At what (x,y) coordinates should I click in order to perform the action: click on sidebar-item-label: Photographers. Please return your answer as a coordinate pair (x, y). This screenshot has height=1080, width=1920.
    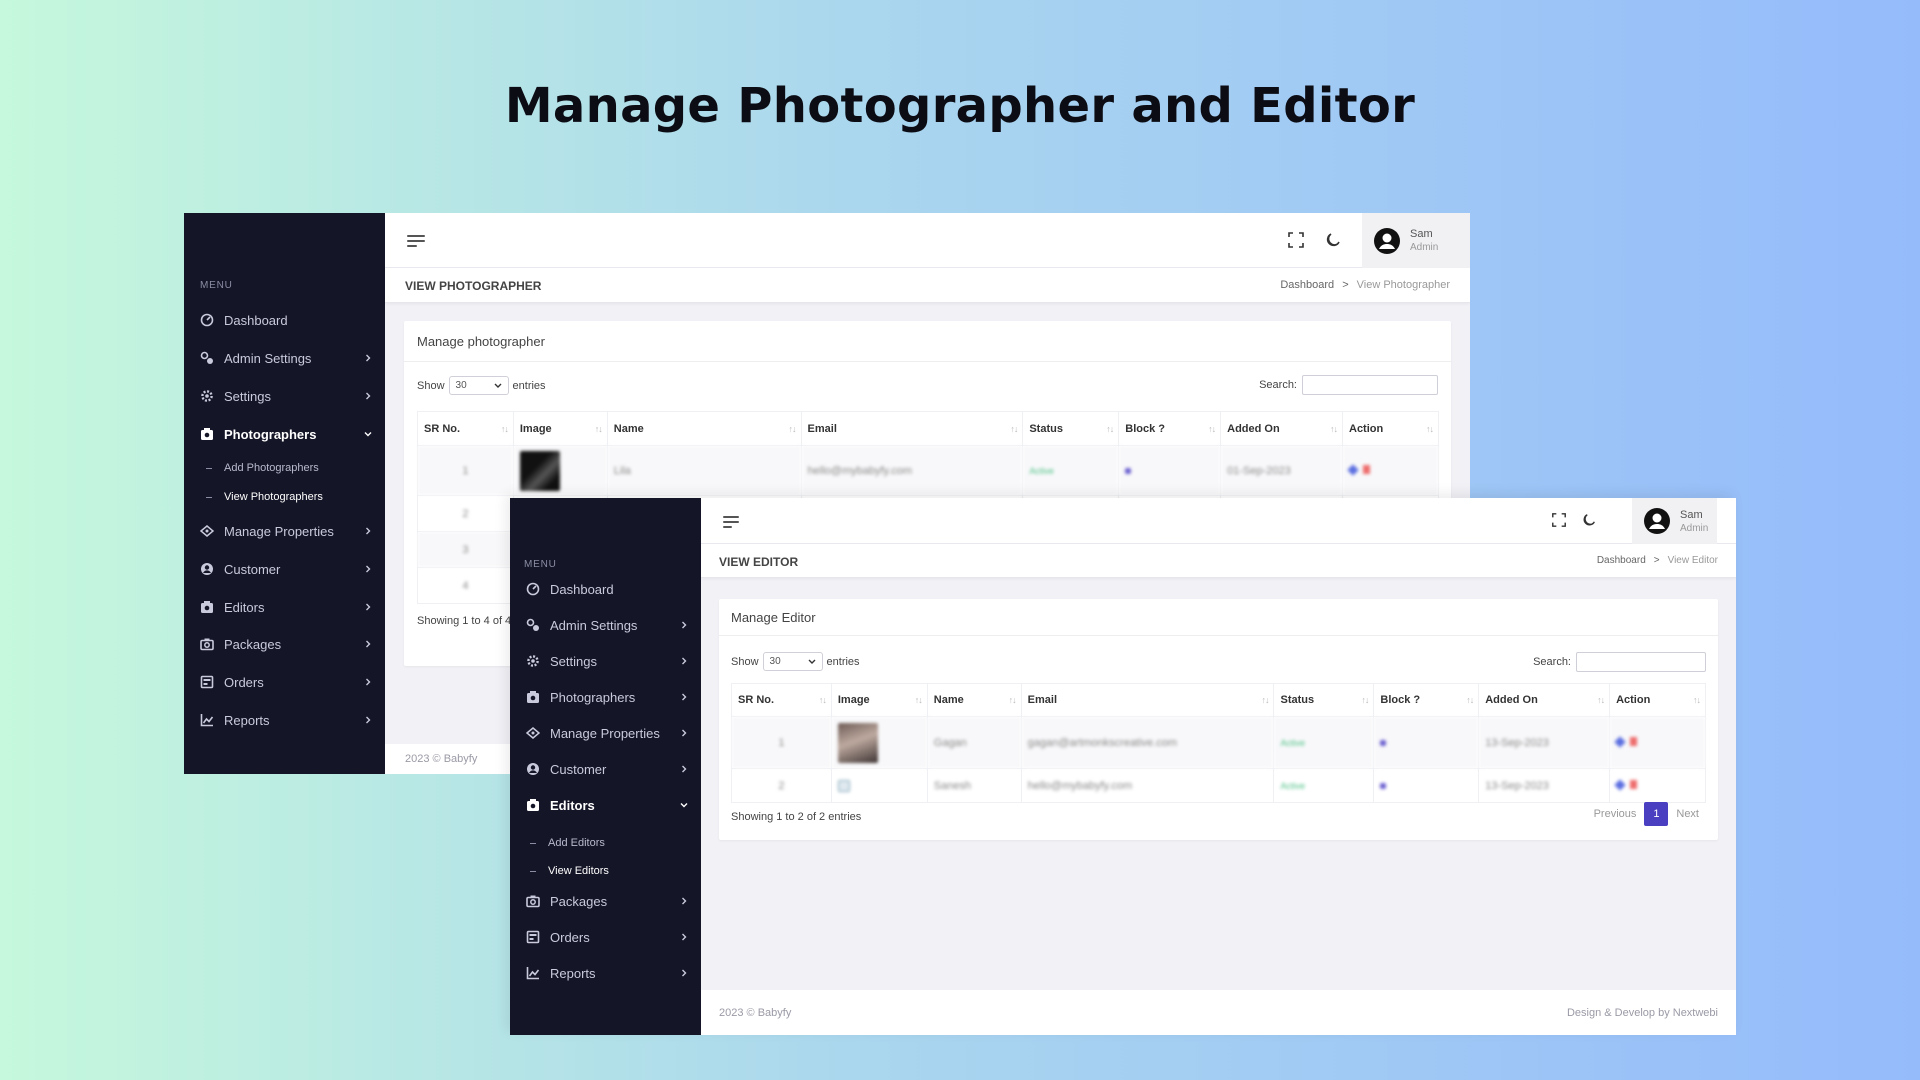
    Looking at the image, I should click on (270, 434).